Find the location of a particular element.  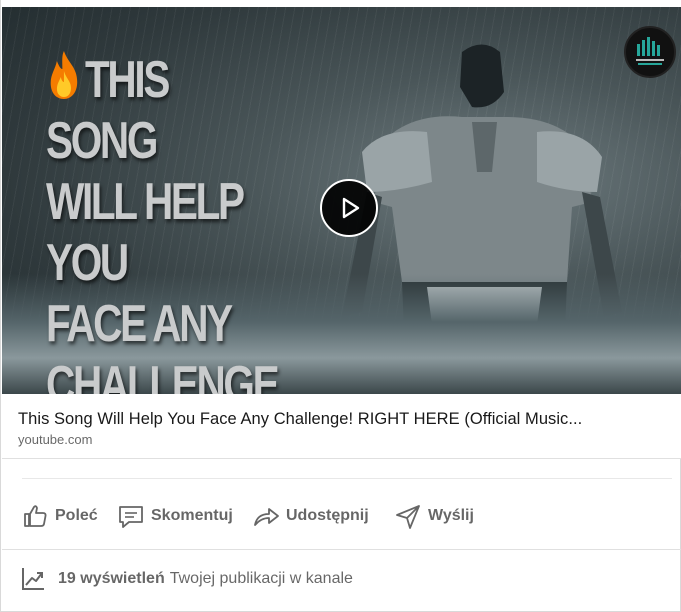

comment-icon is located at coordinates (131, 517).